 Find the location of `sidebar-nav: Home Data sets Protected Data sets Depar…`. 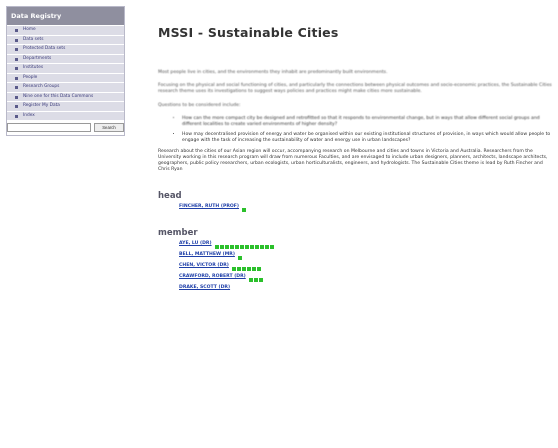

sidebar-nav: Home Data sets Protected Data sets Depar… is located at coordinates (65, 72).